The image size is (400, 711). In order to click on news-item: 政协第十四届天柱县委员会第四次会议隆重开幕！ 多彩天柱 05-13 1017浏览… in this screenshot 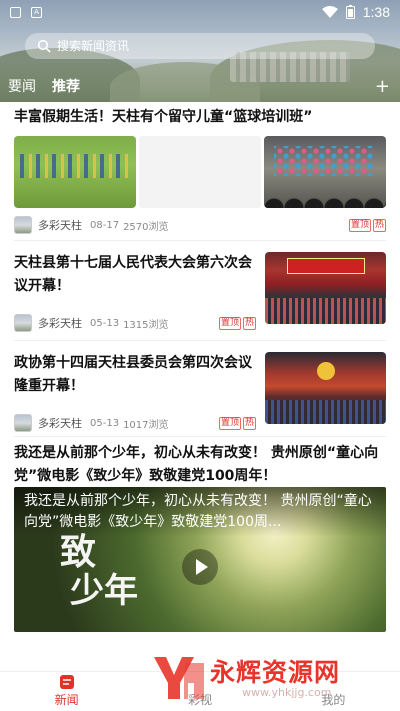, I will do `click(200, 392)`.